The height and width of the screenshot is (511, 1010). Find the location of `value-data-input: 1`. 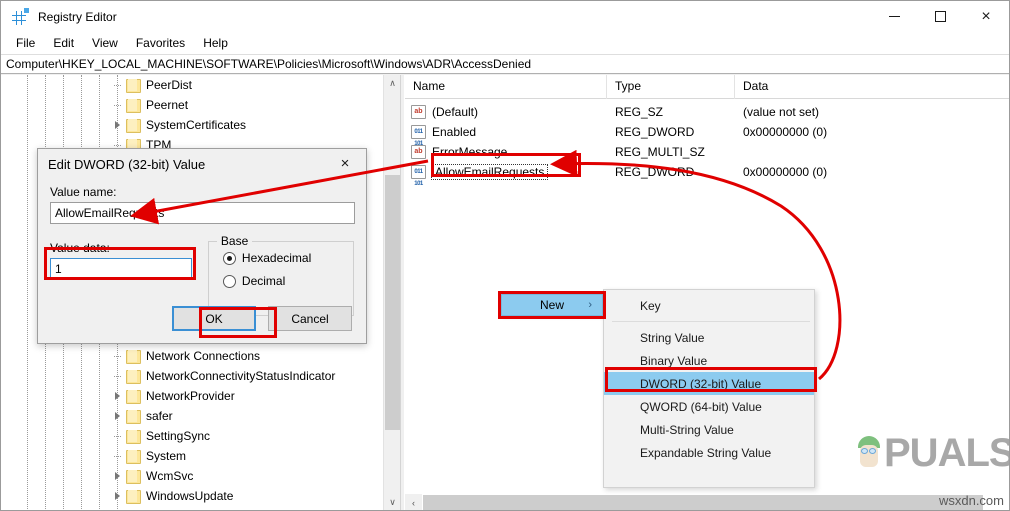

value-data-input: 1 is located at coordinates (121, 269).